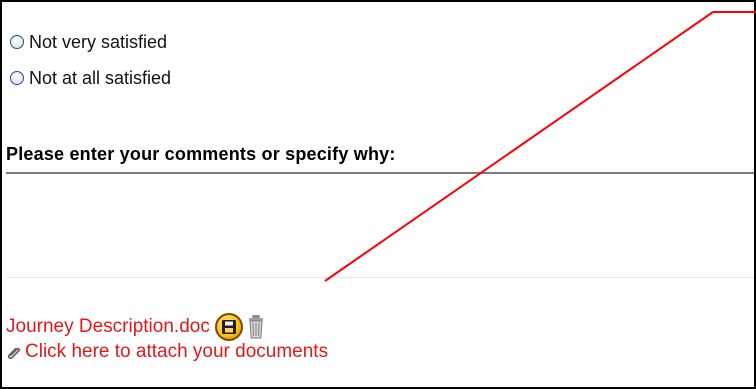 Image resolution: width=756 pixels, height=389 pixels. Describe the element at coordinates (108, 327) in the screenshot. I see `attached-file-link: Journey Description.doc` at that location.